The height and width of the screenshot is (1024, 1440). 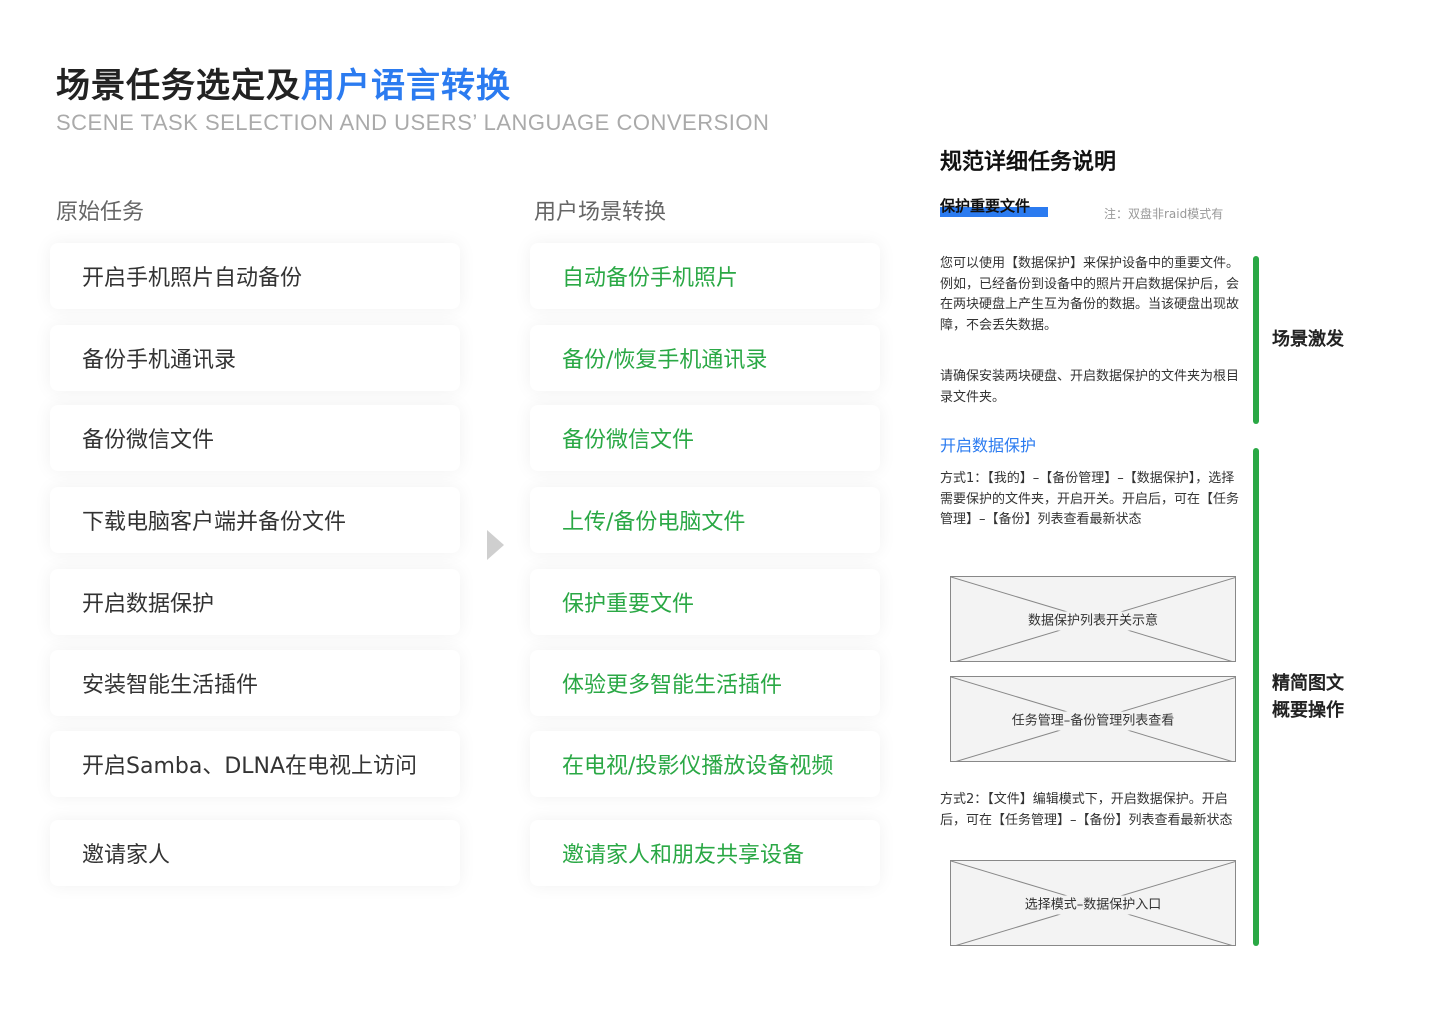 I want to click on original-task-card: 备份手机通讯录, so click(x=255, y=358).